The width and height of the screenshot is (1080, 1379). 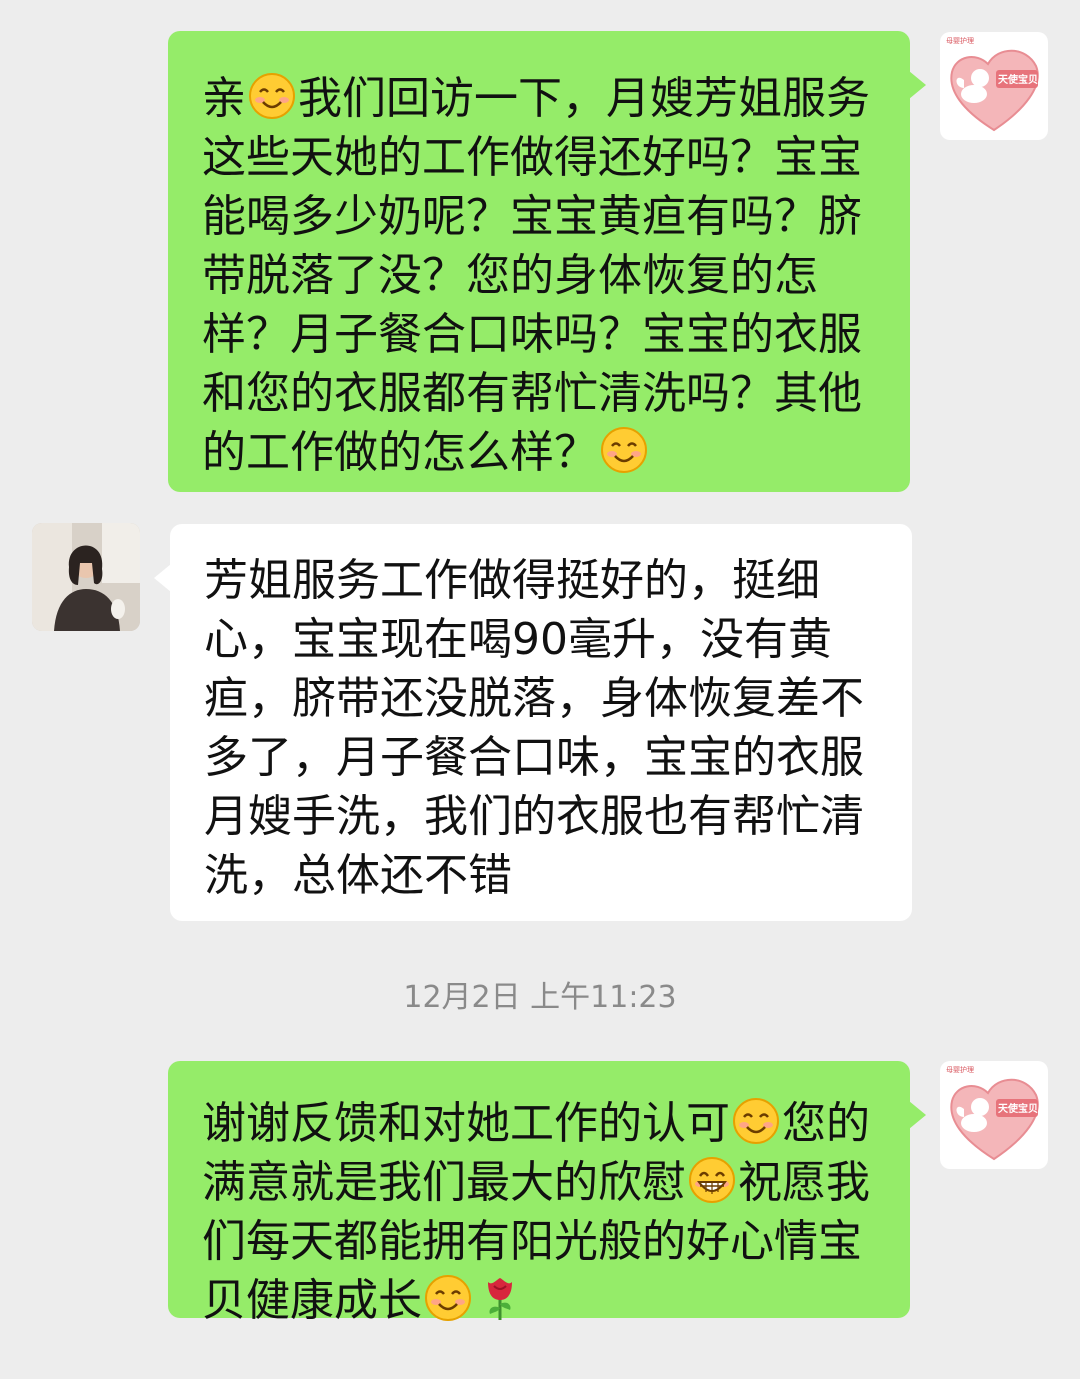 I want to click on contact-avatar, so click(x=86, y=577).